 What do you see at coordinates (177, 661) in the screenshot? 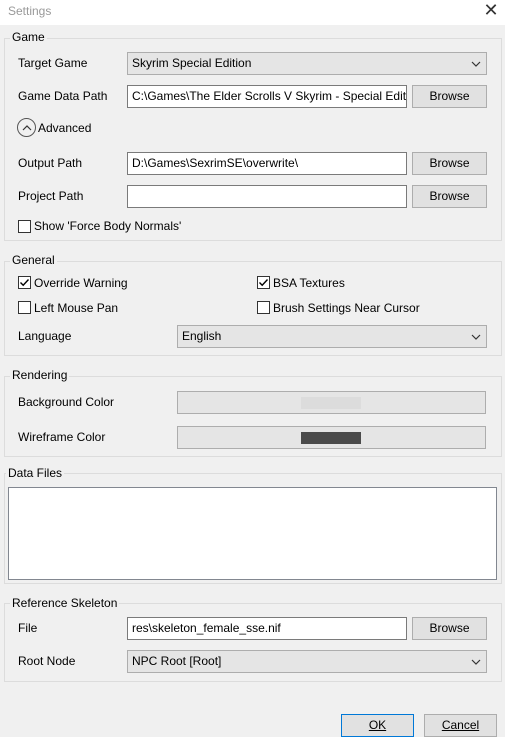
I see `root-node-value: NPC Root [Root]` at bounding box center [177, 661].